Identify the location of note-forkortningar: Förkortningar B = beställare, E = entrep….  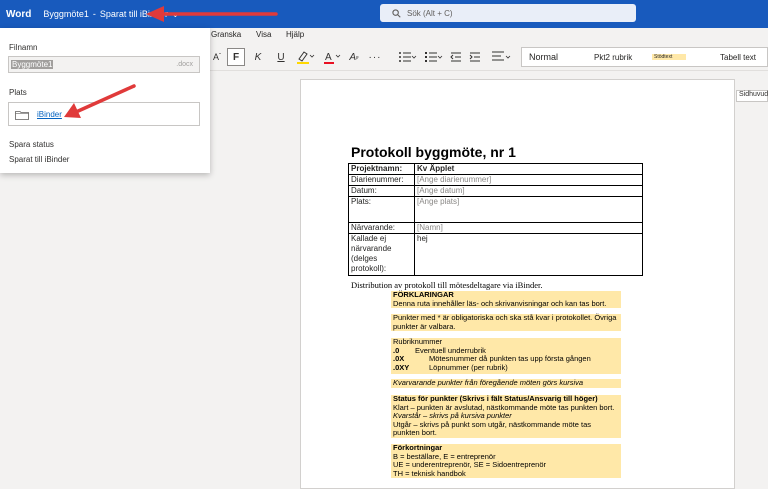
(506, 460).